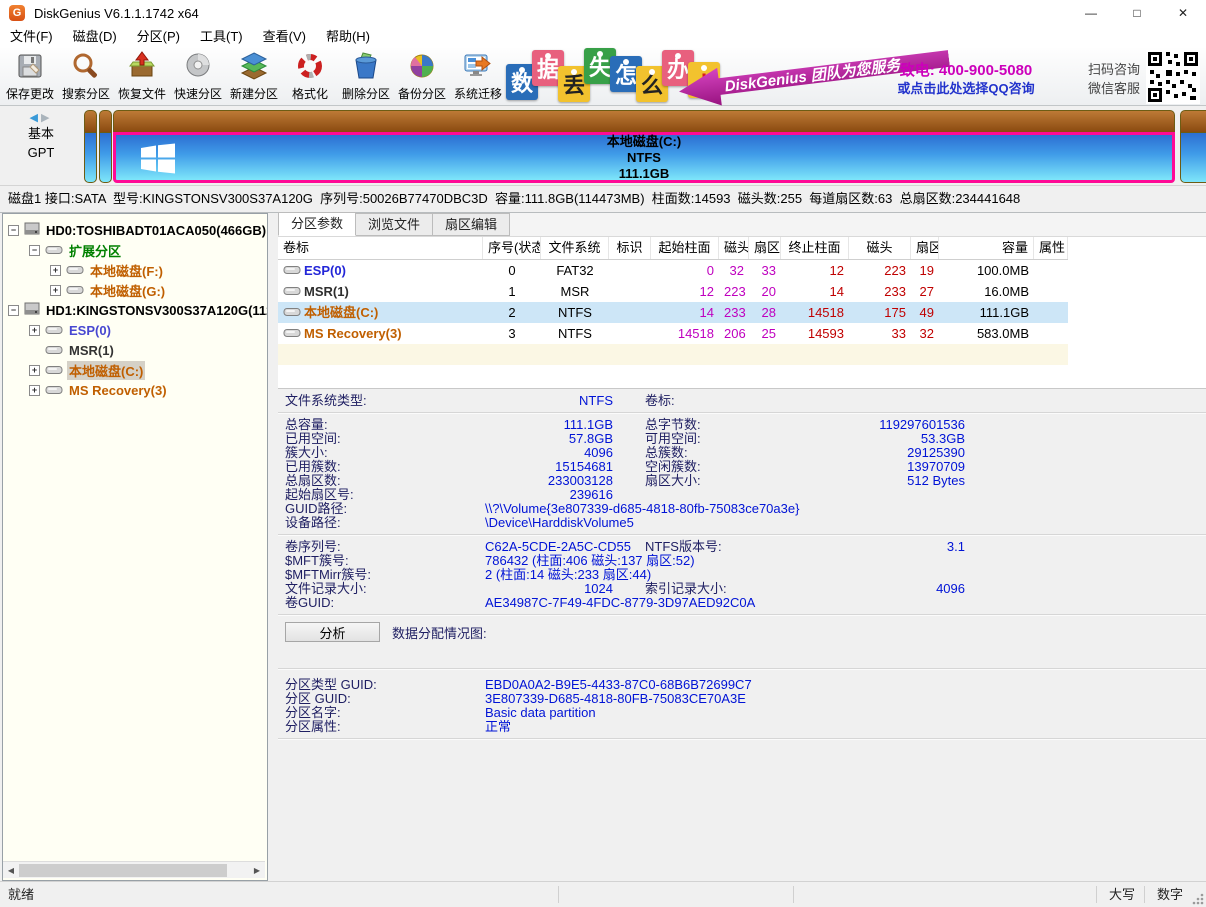 This screenshot has height=907, width=1206. Describe the element at coordinates (35, 118) in the screenshot. I see `prev-disk-icon: ◀` at that location.